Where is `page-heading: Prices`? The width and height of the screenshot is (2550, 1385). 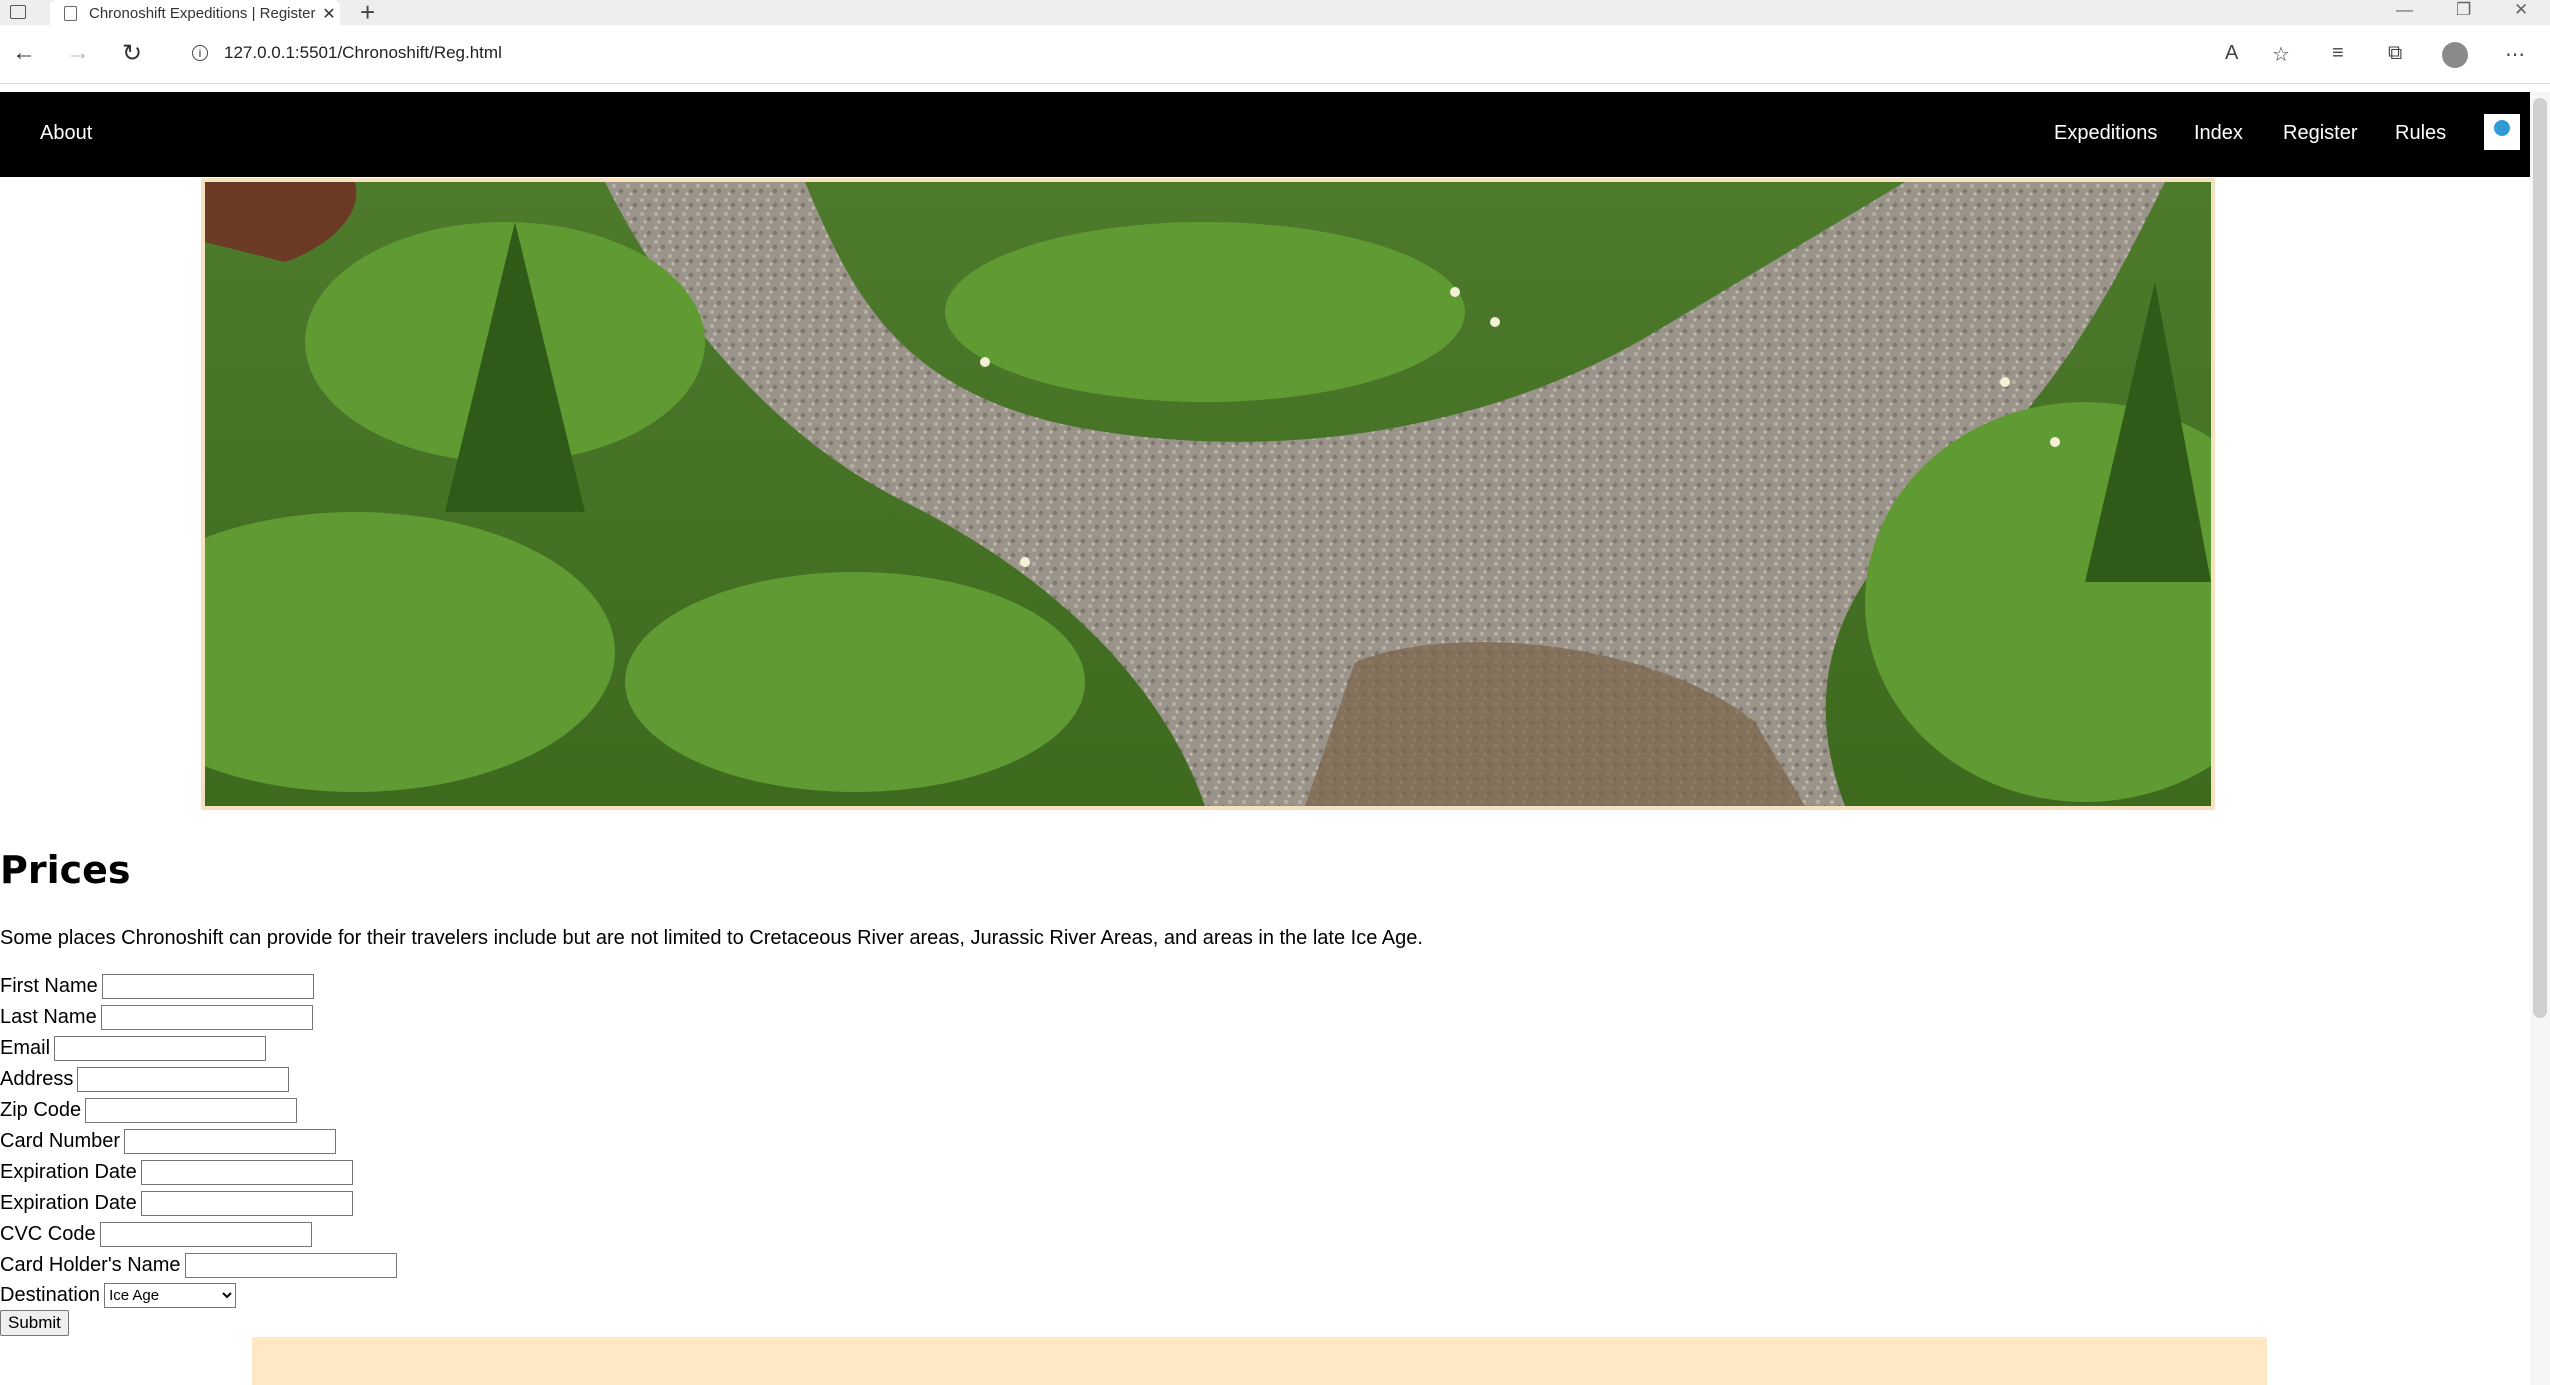
page-heading: Prices is located at coordinates (65, 870).